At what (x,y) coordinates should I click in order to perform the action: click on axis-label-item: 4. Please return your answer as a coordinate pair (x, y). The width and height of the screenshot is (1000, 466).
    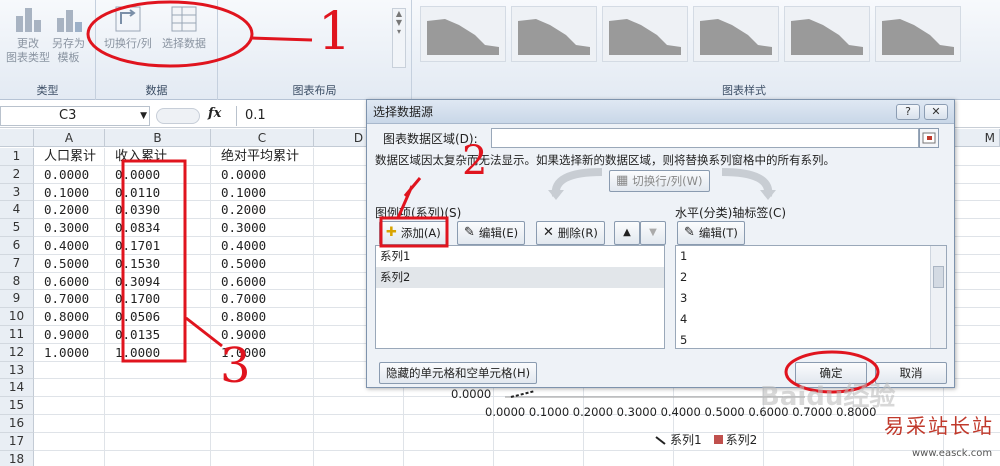
    Looking at the image, I should click on (811, 319).